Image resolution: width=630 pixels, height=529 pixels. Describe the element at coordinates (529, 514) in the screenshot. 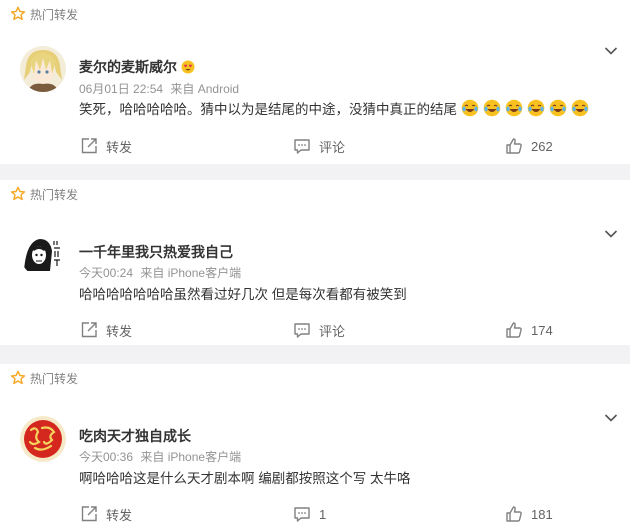

I see `like-button: 181` at that location.